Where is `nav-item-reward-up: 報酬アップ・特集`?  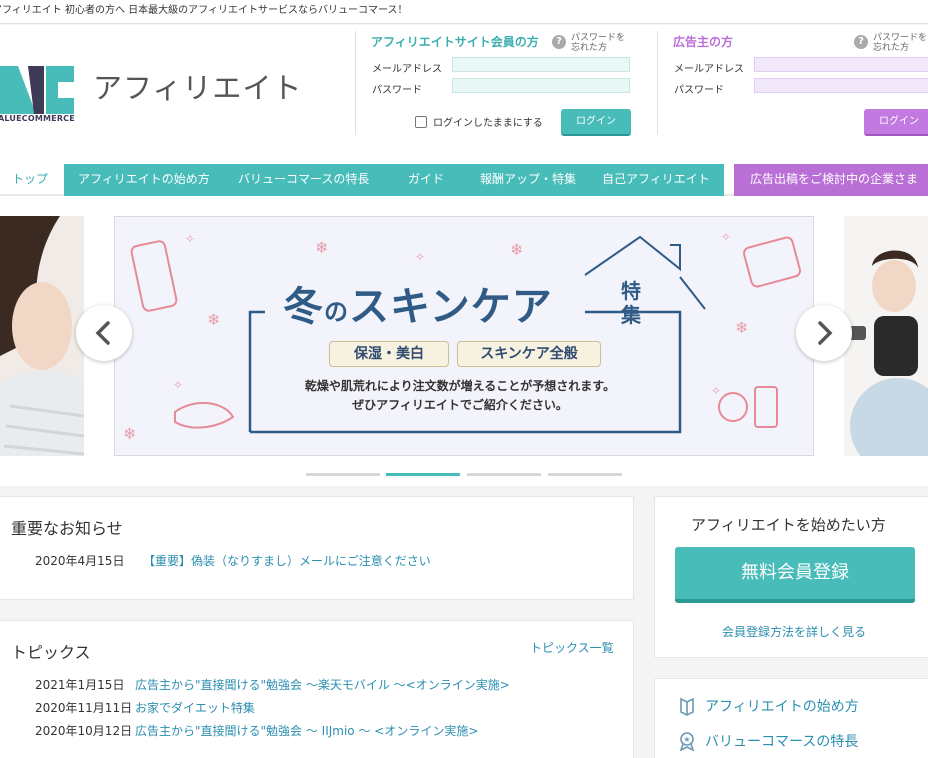 nav-item-reward-up: 報酬アップ・特集 is located at coordinates (528, 180).